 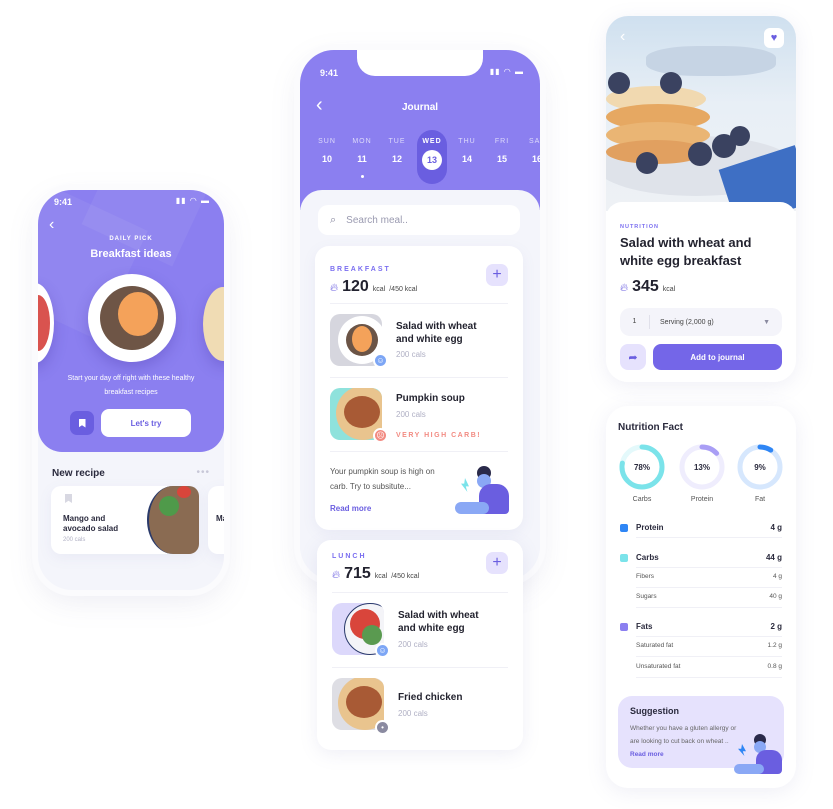 What do you see at coordinates (655, 645) in the screenshot?
I see `nutrient-name: Saturated fat` at bounding box center [655, 645].